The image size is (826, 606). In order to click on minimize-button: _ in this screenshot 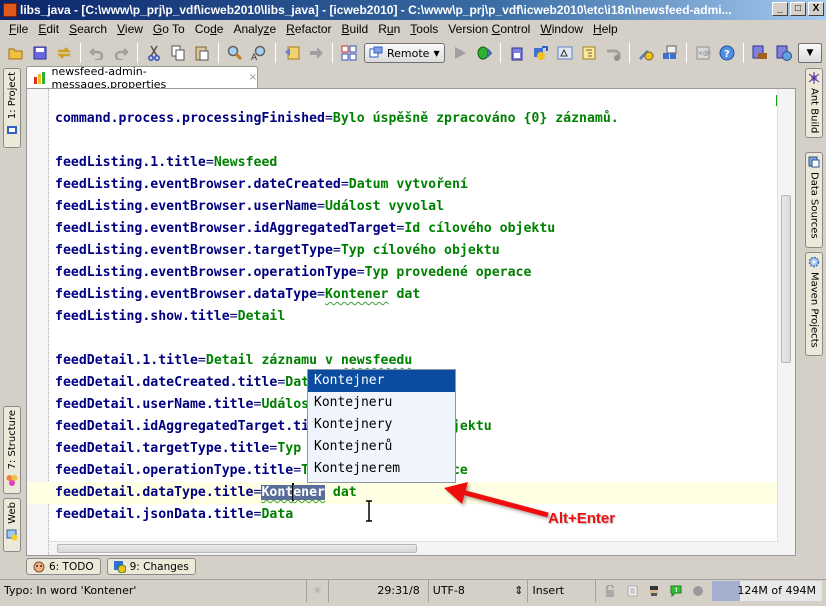, I will do `click(780, 9)`.